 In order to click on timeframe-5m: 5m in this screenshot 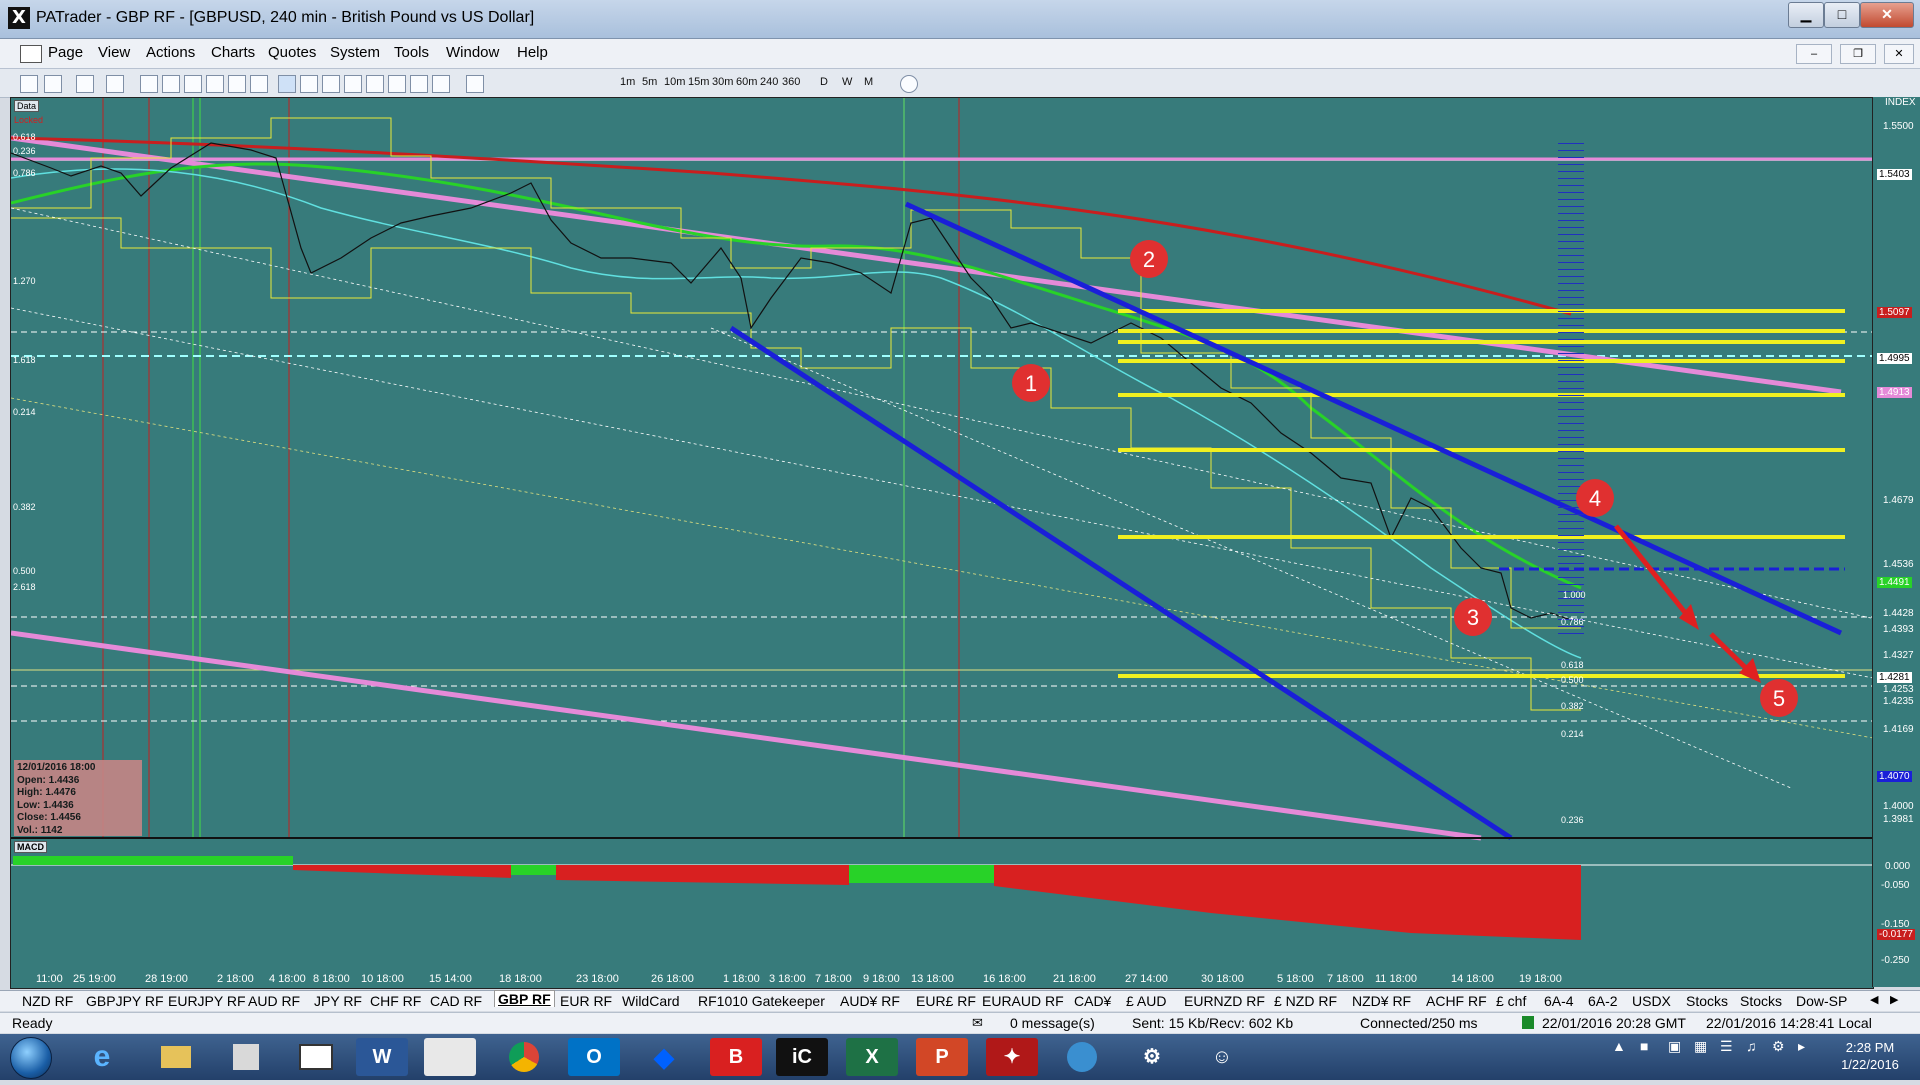, I will do `click(649, 82)`.